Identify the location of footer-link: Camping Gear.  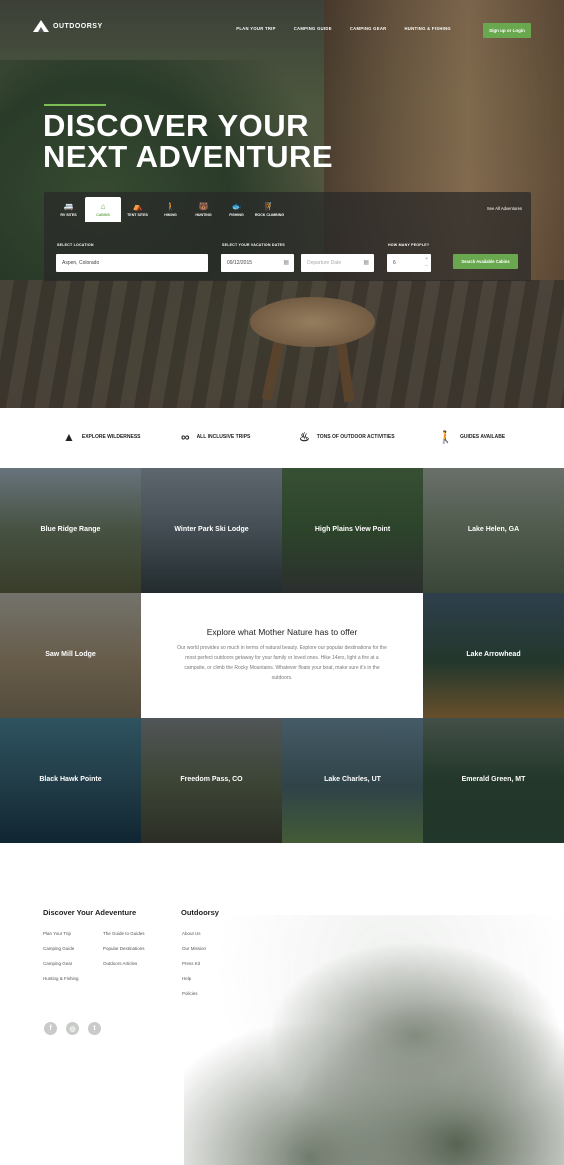
(57, 963).